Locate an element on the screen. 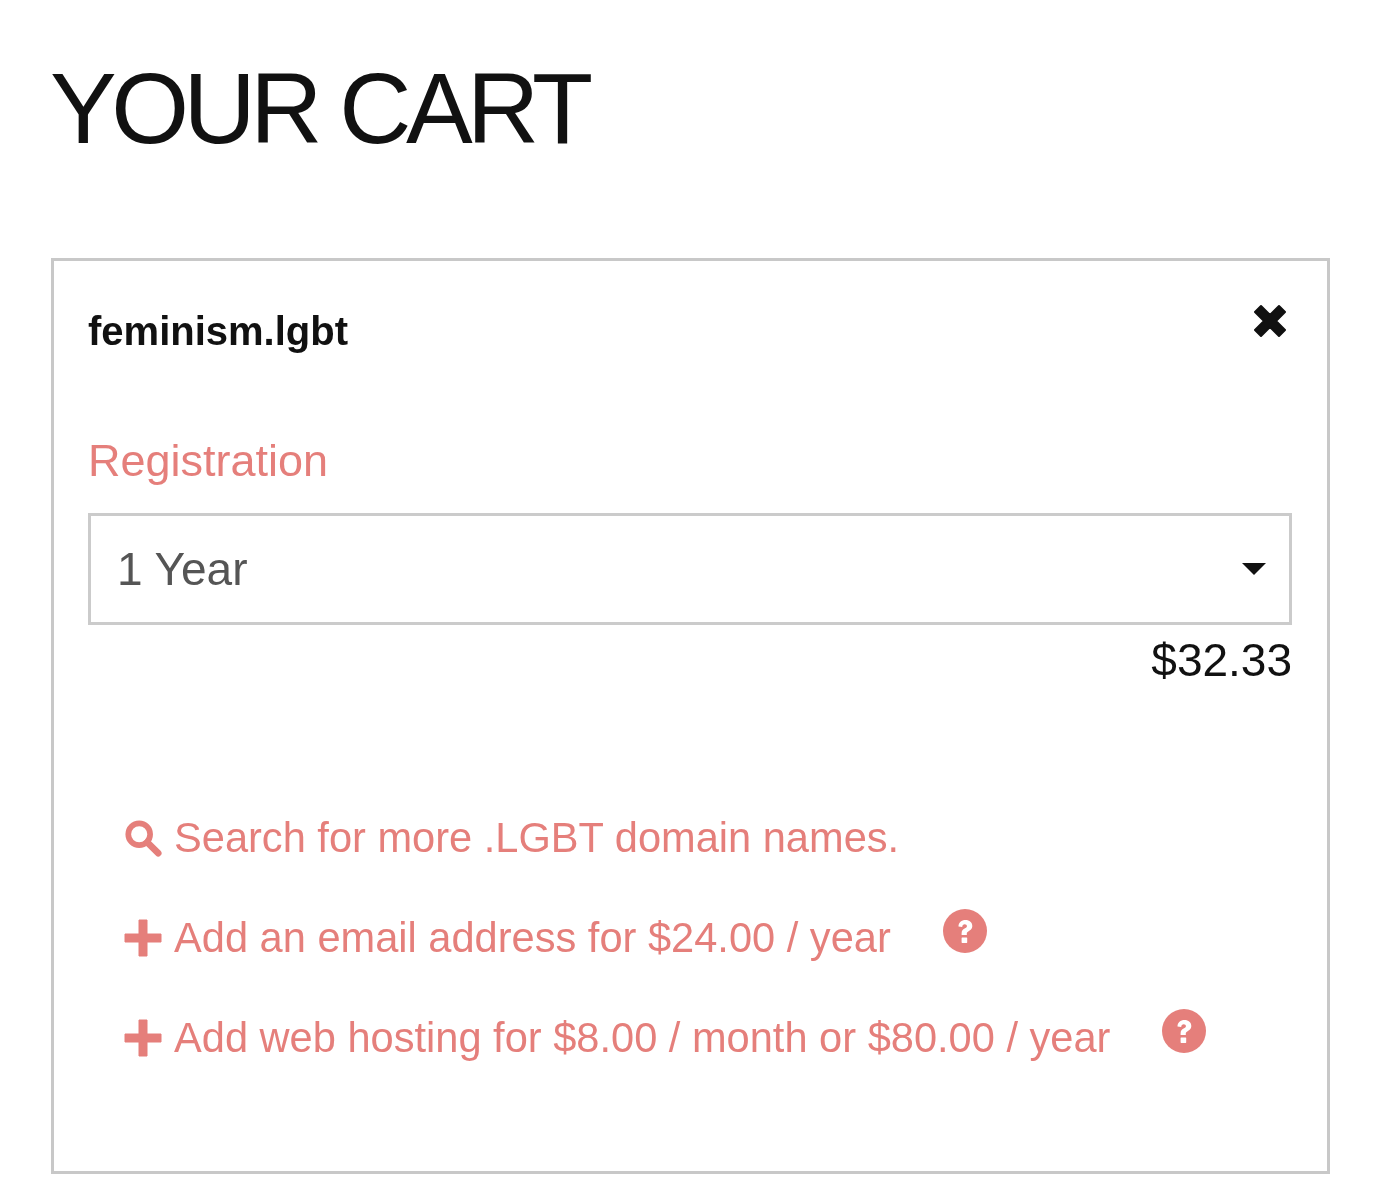 This screenshot has height=1190, width=1377. search-icon is located at coordinates (143, 838).